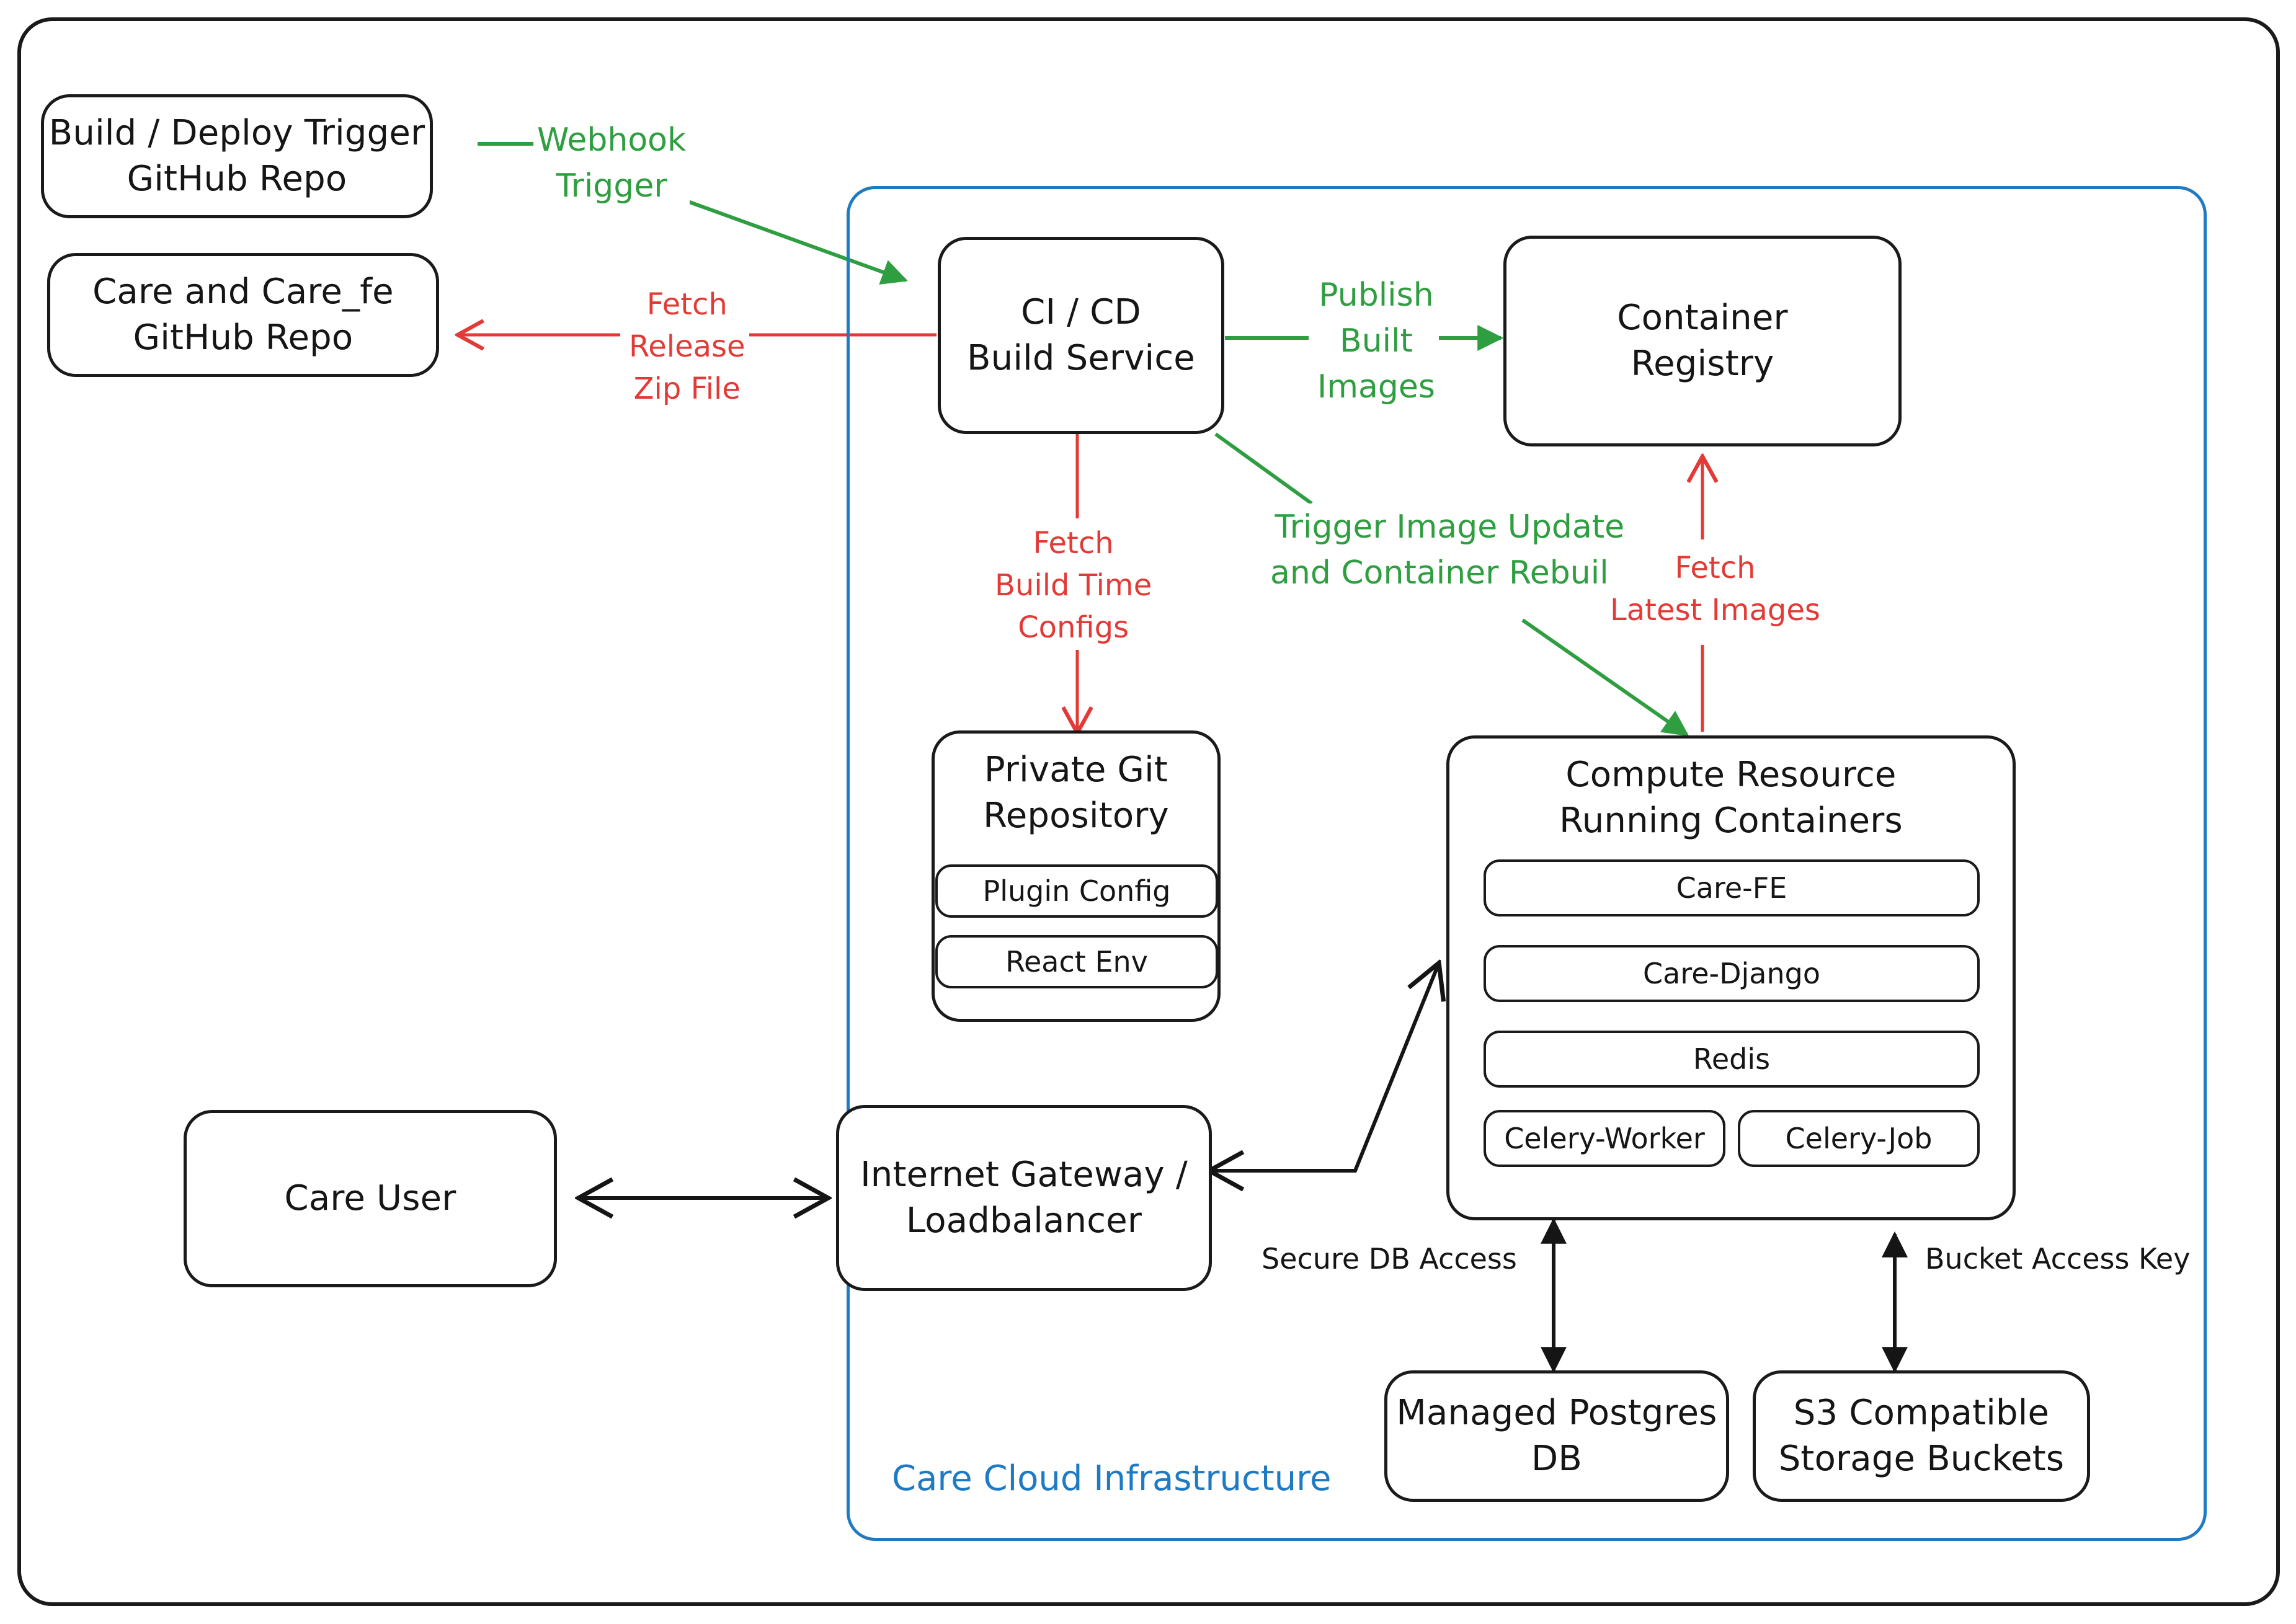  Describe the element at coordinates (1024, 1175) in the screenshot. I see `node-internet-gateway-line1: Internet Gateway /` at that location.